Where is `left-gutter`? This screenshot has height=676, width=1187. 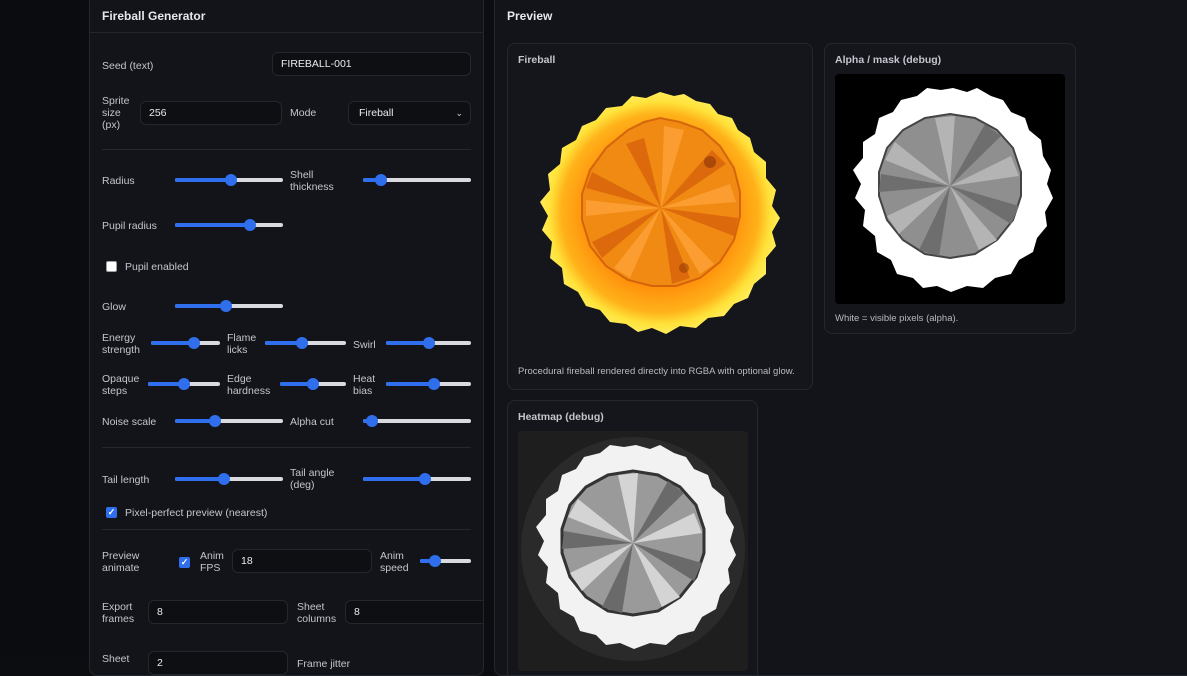 left-gutter is located at coordinates (44, 331).